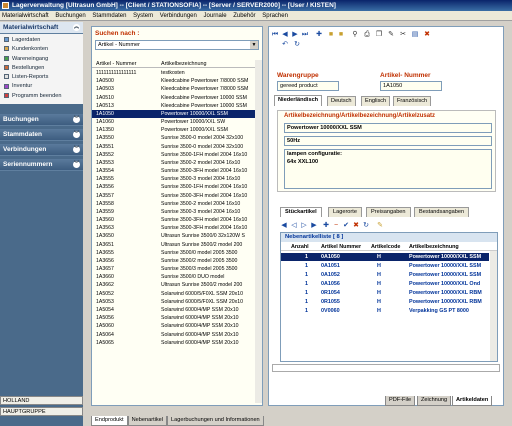  What do you see at coordinates (116, 64) in the screenshot?
I see `column-header-nummer: Artikel - Nummer` at bounding box center [116, 64].